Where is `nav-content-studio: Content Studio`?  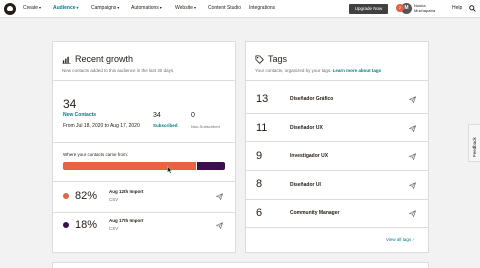 nav-content-studio: Content Studio is located at coordinates (224, 8).